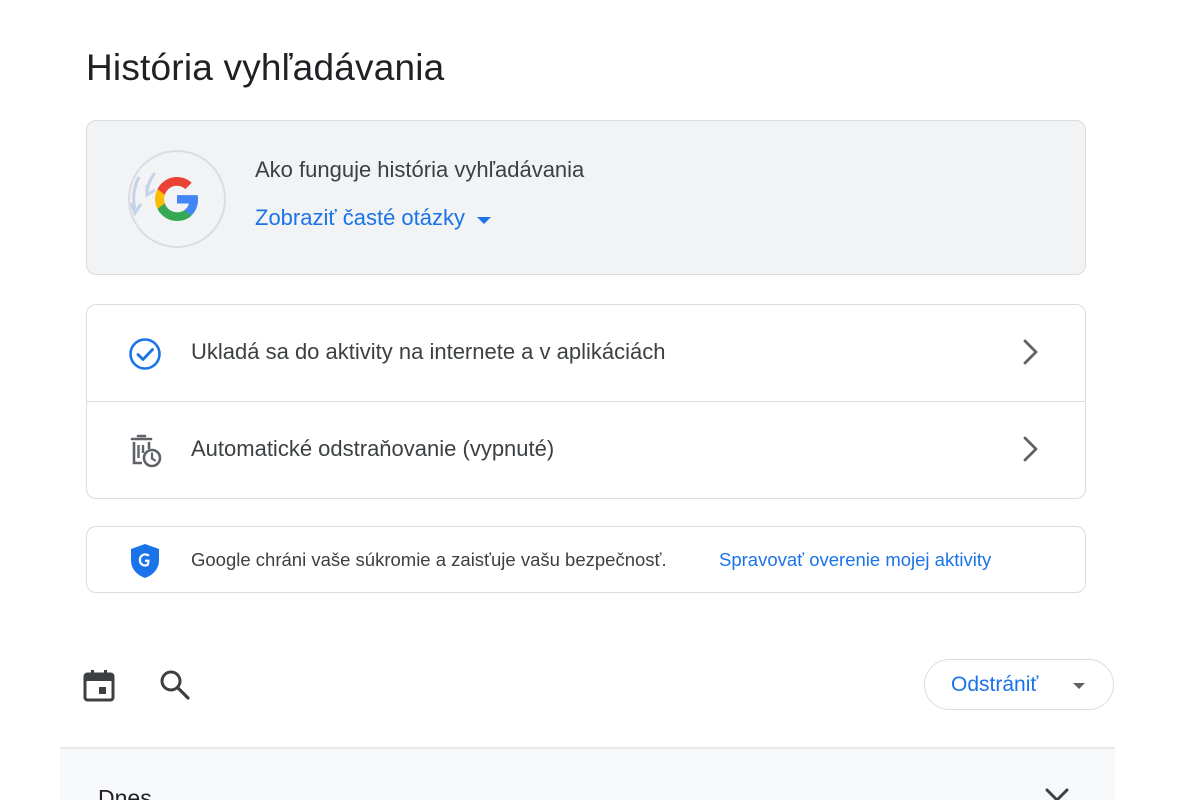  I want to click on close-icon, so click(1057, 792).